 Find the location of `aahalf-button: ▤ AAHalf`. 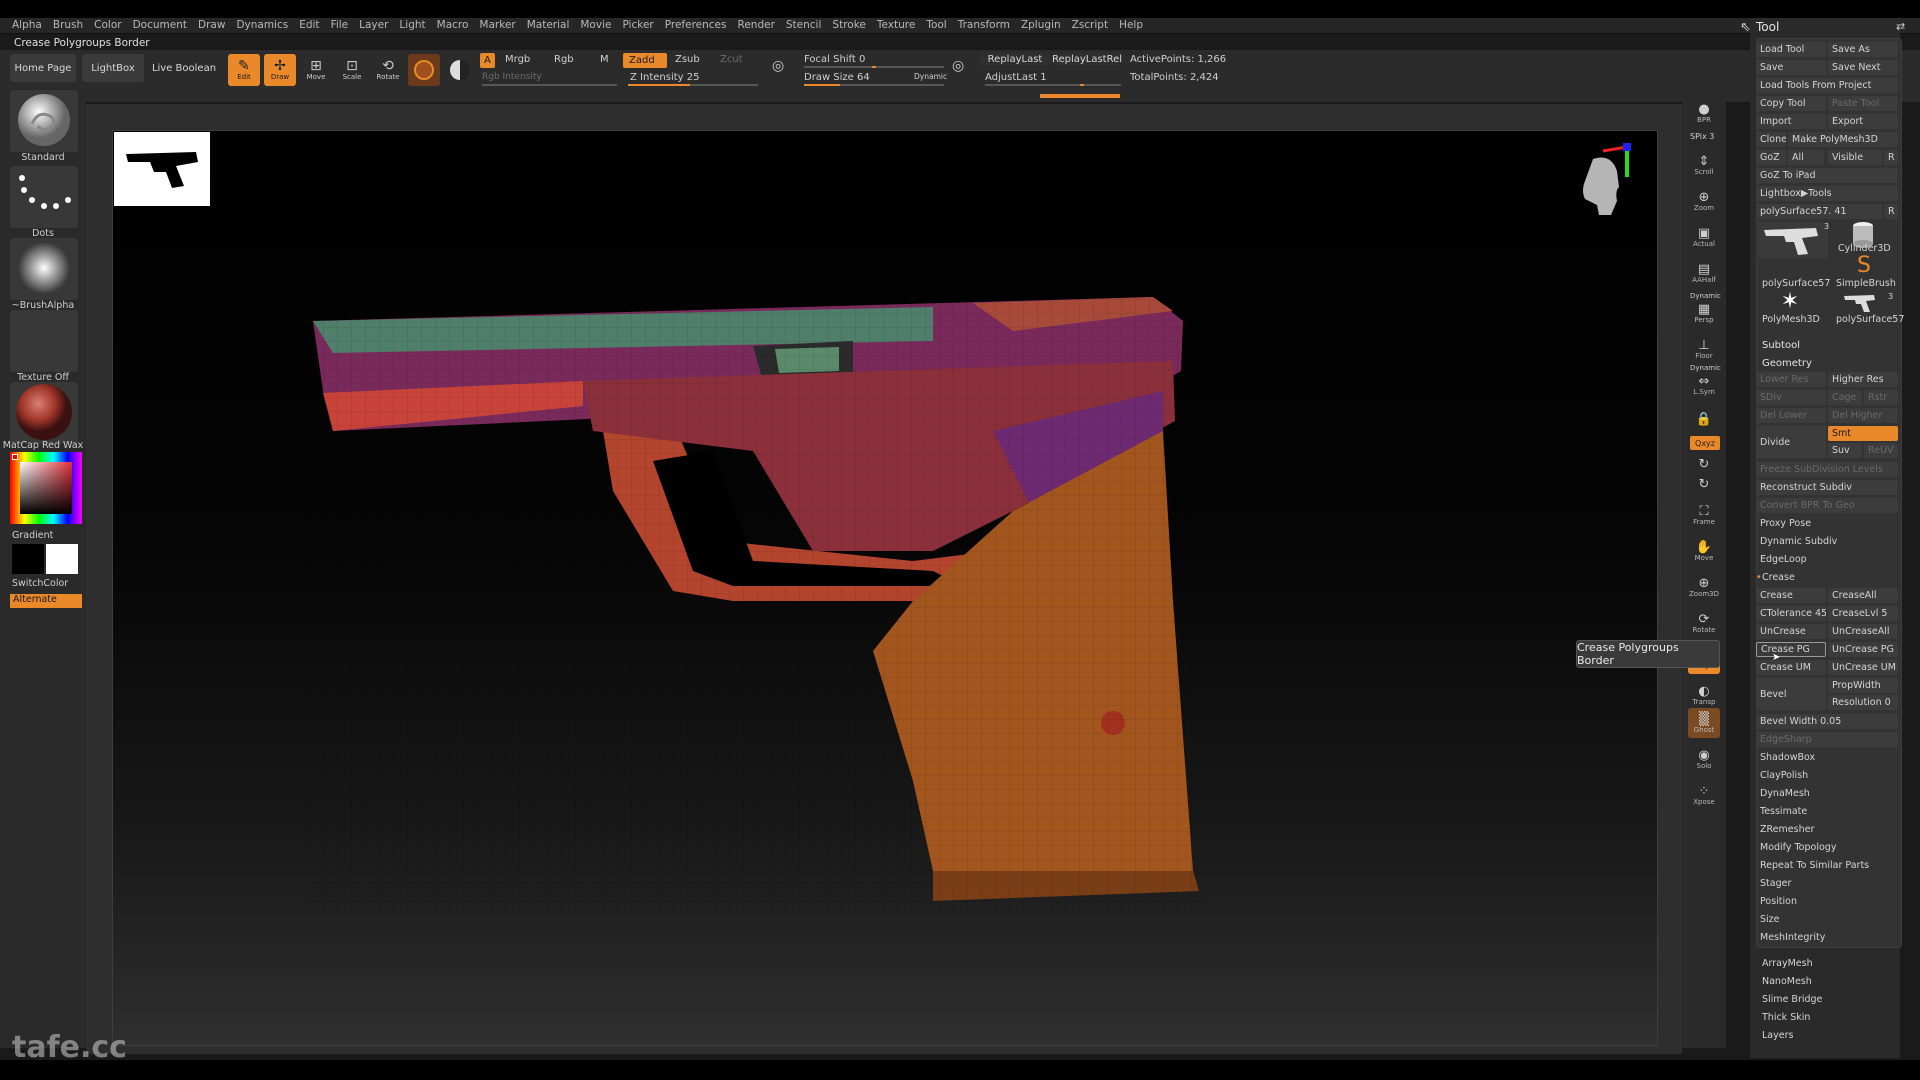

aahalf-button: ▤ AAHalf is located at coordinates (1704, 273).